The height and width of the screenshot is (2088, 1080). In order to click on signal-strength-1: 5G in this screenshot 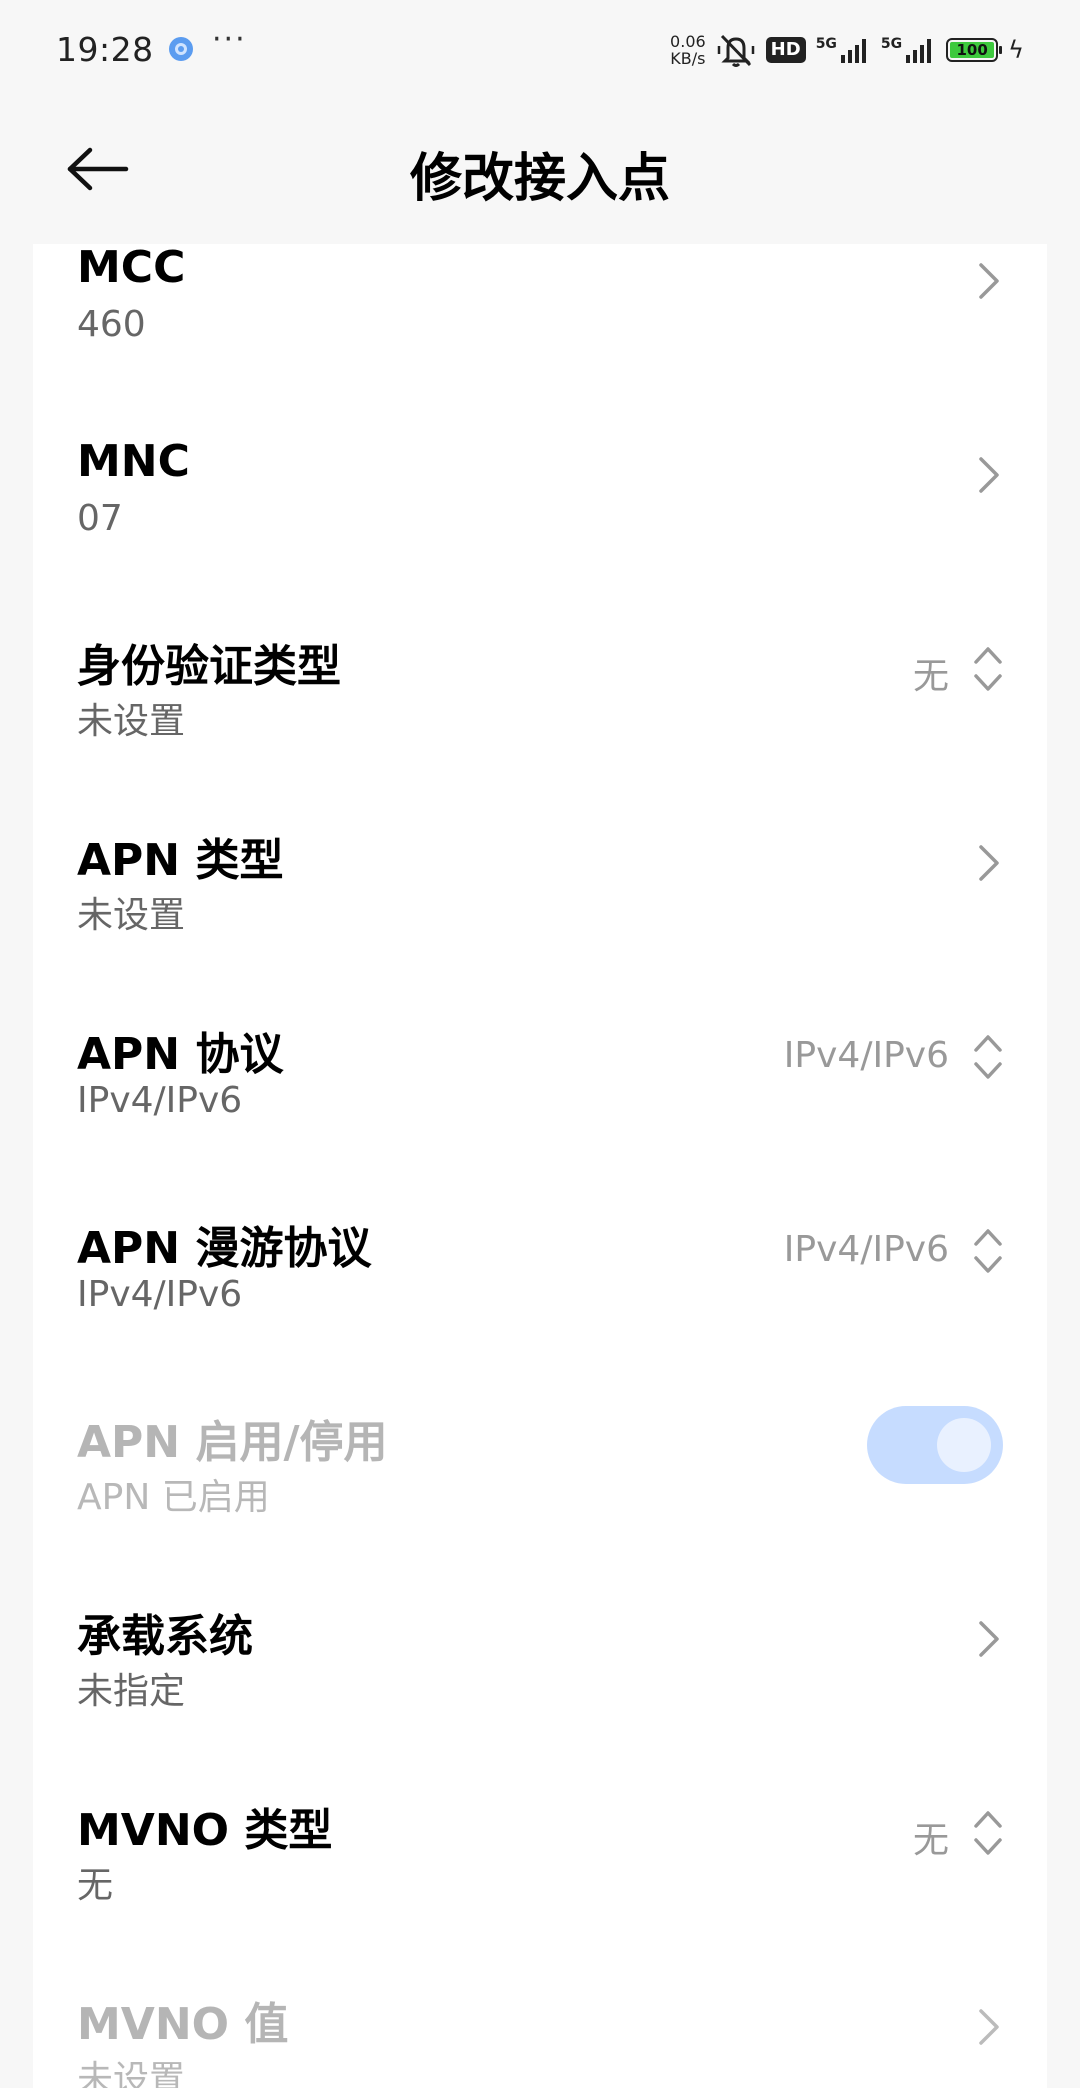, I will do `click(843, 50)`.